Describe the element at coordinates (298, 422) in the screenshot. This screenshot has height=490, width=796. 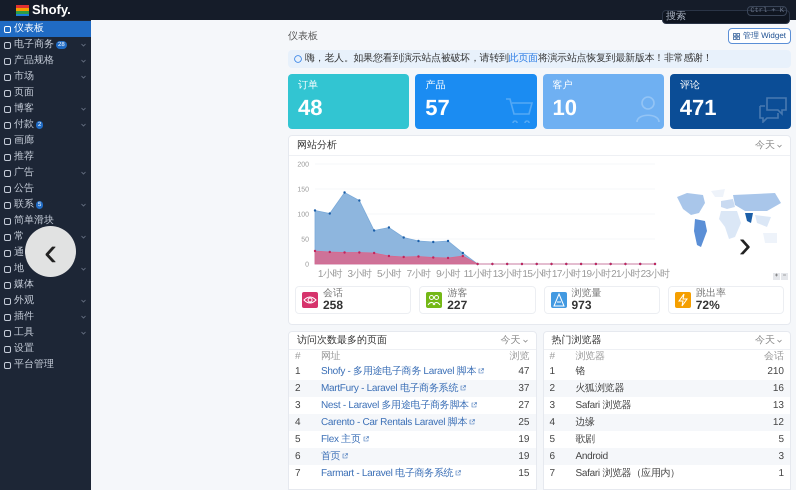
I see `table-cell-text: 4` at that location.